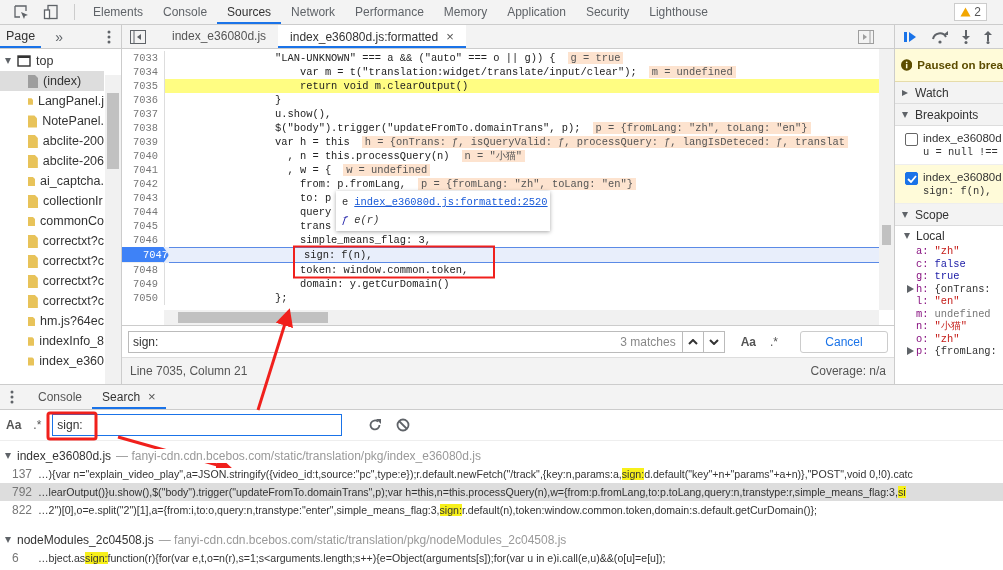 This screenshot has width=1003, height=570. Describe the element at coordinates (472, 492) in the screenshot. I see `result-line: …learOutput()}u.show(),$("body").trigger("updateFromTo.domainTrans",p);var h=this,n=this.processQuery(n),w={from:p.fromLang,to:p.toLang,query:n,transtype:r,simple_means_flag:3,si` at that location.